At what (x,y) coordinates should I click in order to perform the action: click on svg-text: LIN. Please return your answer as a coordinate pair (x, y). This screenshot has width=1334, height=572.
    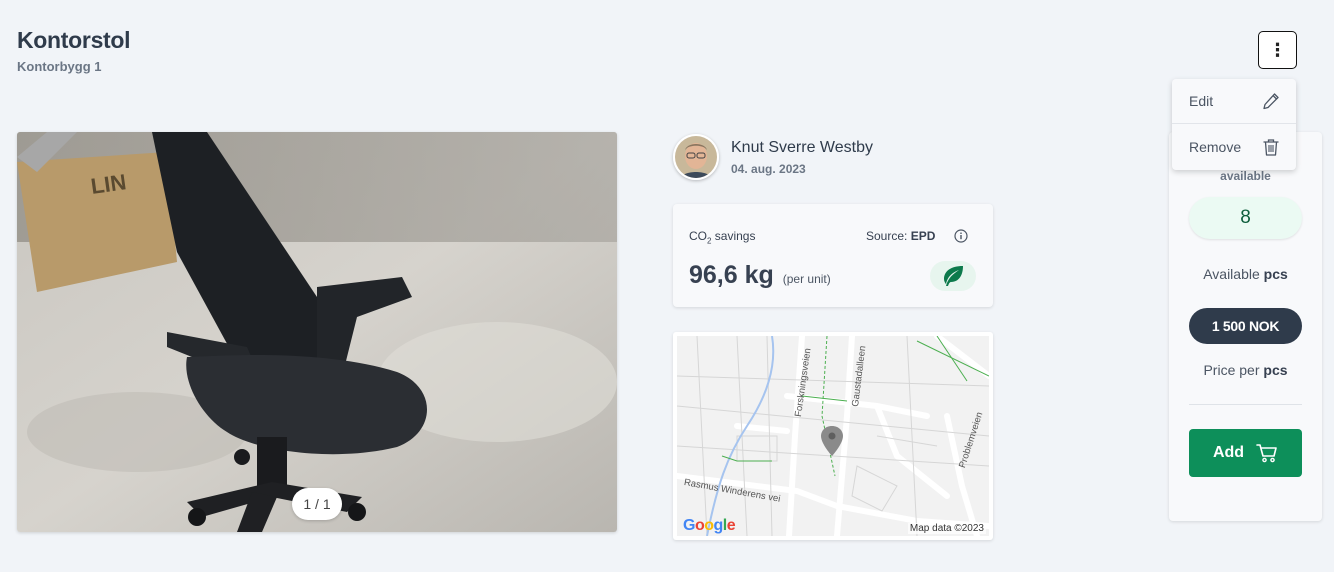
    Looking at the image, I should click on (108, 184).